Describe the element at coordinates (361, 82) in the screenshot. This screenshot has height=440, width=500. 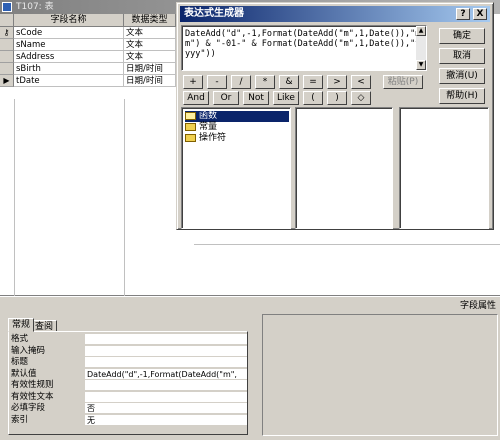
I see `operator-button: <` at that location.